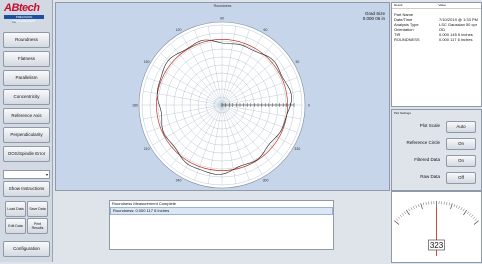 Image resolution: width=482 pixels, height=264 pixels. I want to click on angle-label: 120, so click(179, 30).